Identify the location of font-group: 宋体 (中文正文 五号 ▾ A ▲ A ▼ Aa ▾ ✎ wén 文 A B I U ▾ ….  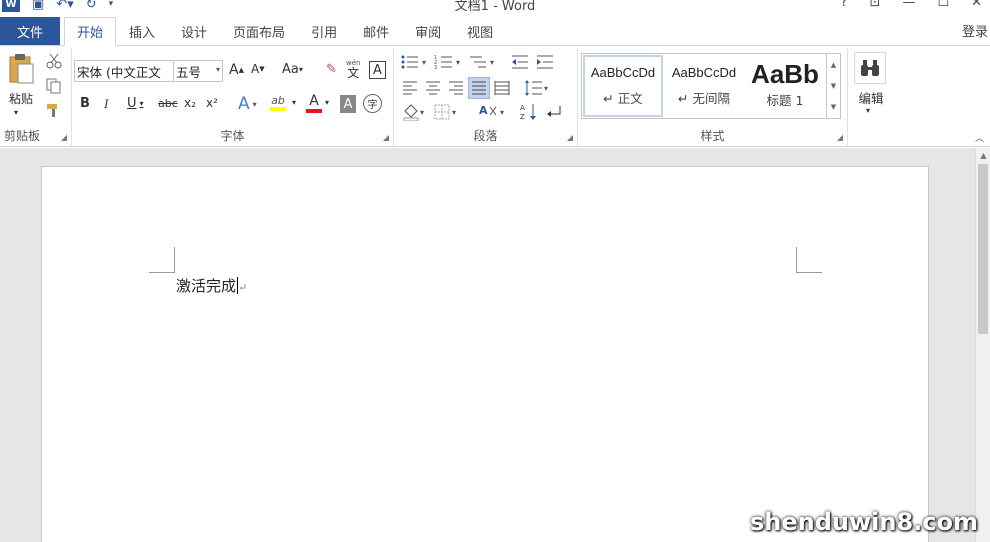
(233, 97).